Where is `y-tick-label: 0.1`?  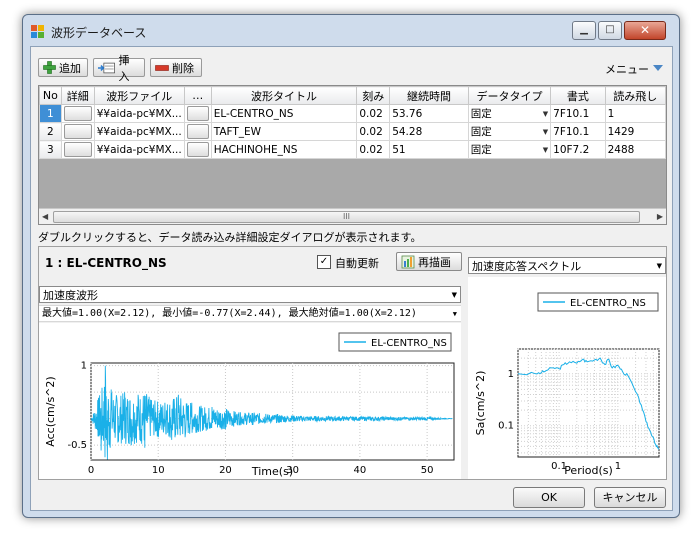 y-tick-label: 0.1 is located at coordinates (506, 426).